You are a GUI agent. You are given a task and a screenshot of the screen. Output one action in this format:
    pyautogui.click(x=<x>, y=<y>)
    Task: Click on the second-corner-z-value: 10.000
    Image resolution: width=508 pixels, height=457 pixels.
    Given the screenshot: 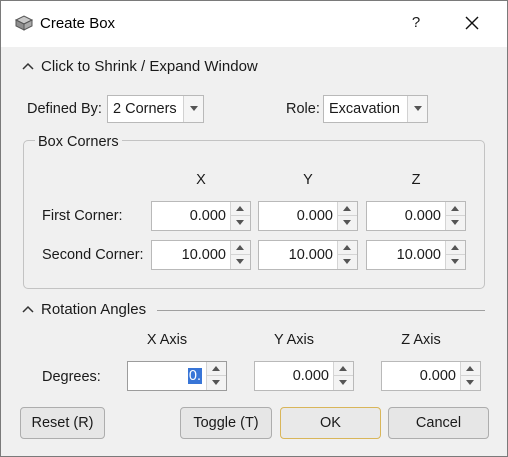 What is the action you would take?
    pyautogui.click(x=418, y=255)
    